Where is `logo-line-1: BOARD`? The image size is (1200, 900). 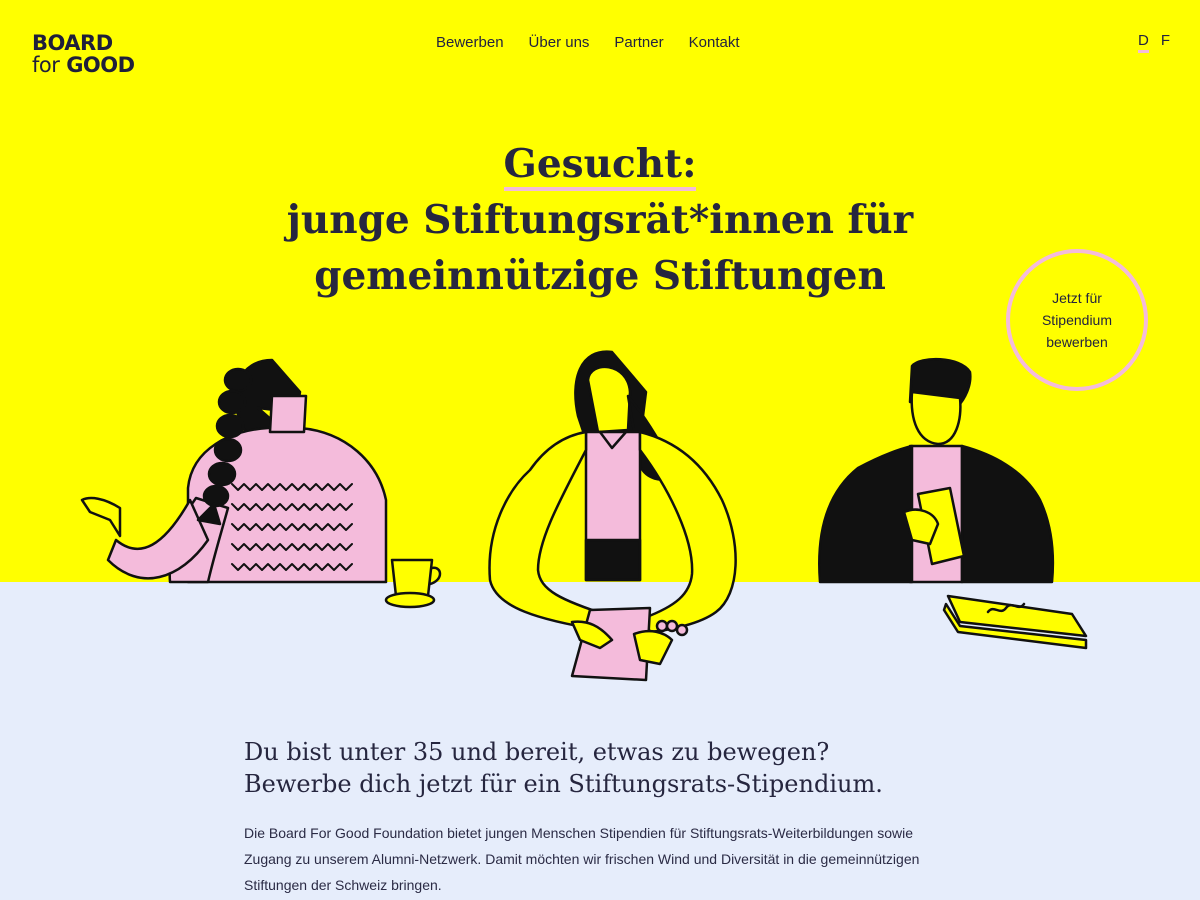 logo-line-1: BOARD is located at coordinates (72, 43).